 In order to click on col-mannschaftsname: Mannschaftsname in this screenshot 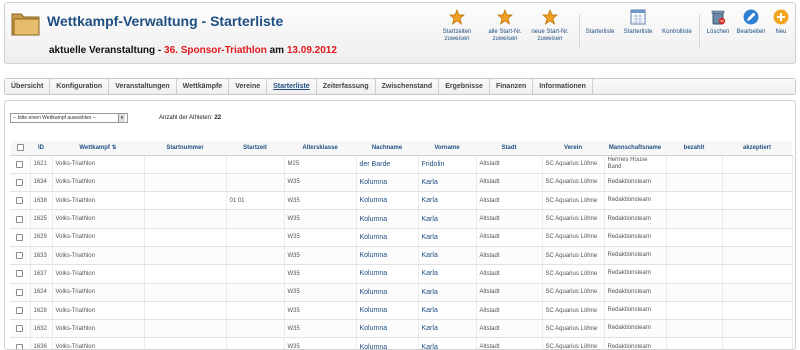, I will do `click(635, 148)`.